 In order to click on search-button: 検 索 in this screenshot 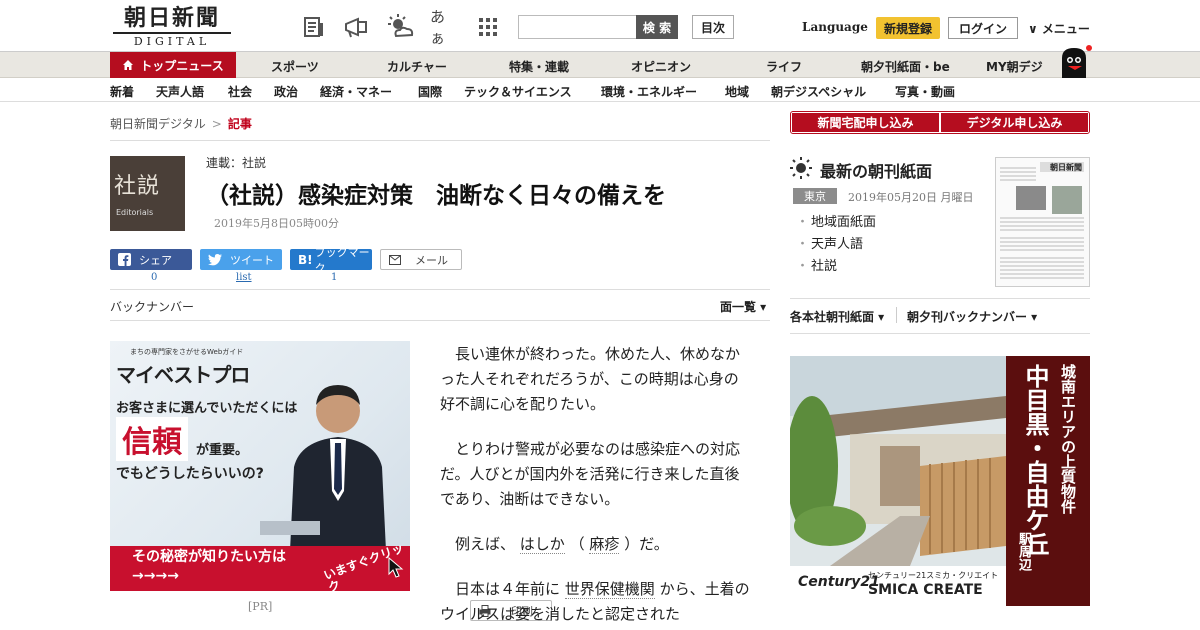, I will do `click(657, 27)`.